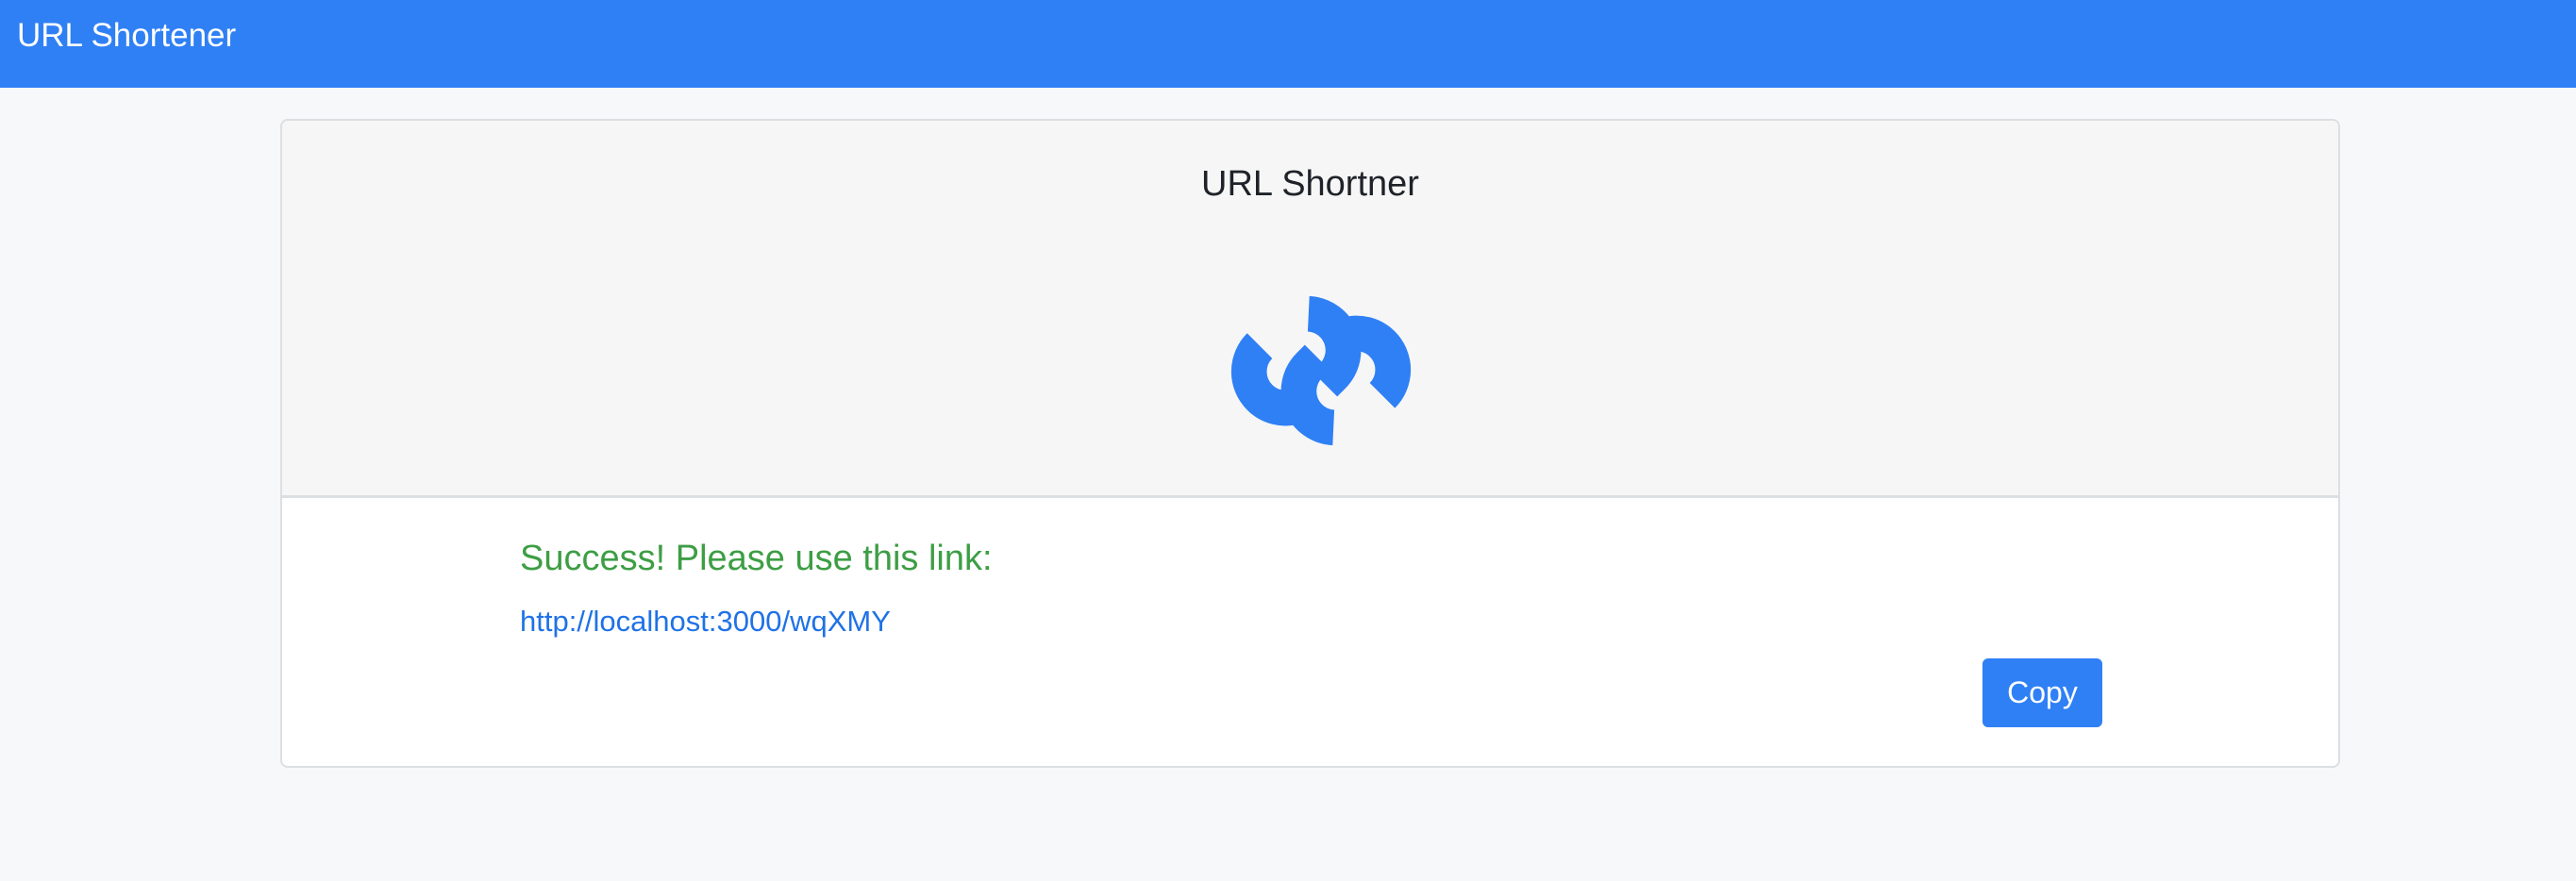 The height and width of the screenshot is (881, 2576). Describe the element at coordinates (705, 621) in the screenshot. I see `short-url-link: http://localhost:3000/wqXMY` at that location.